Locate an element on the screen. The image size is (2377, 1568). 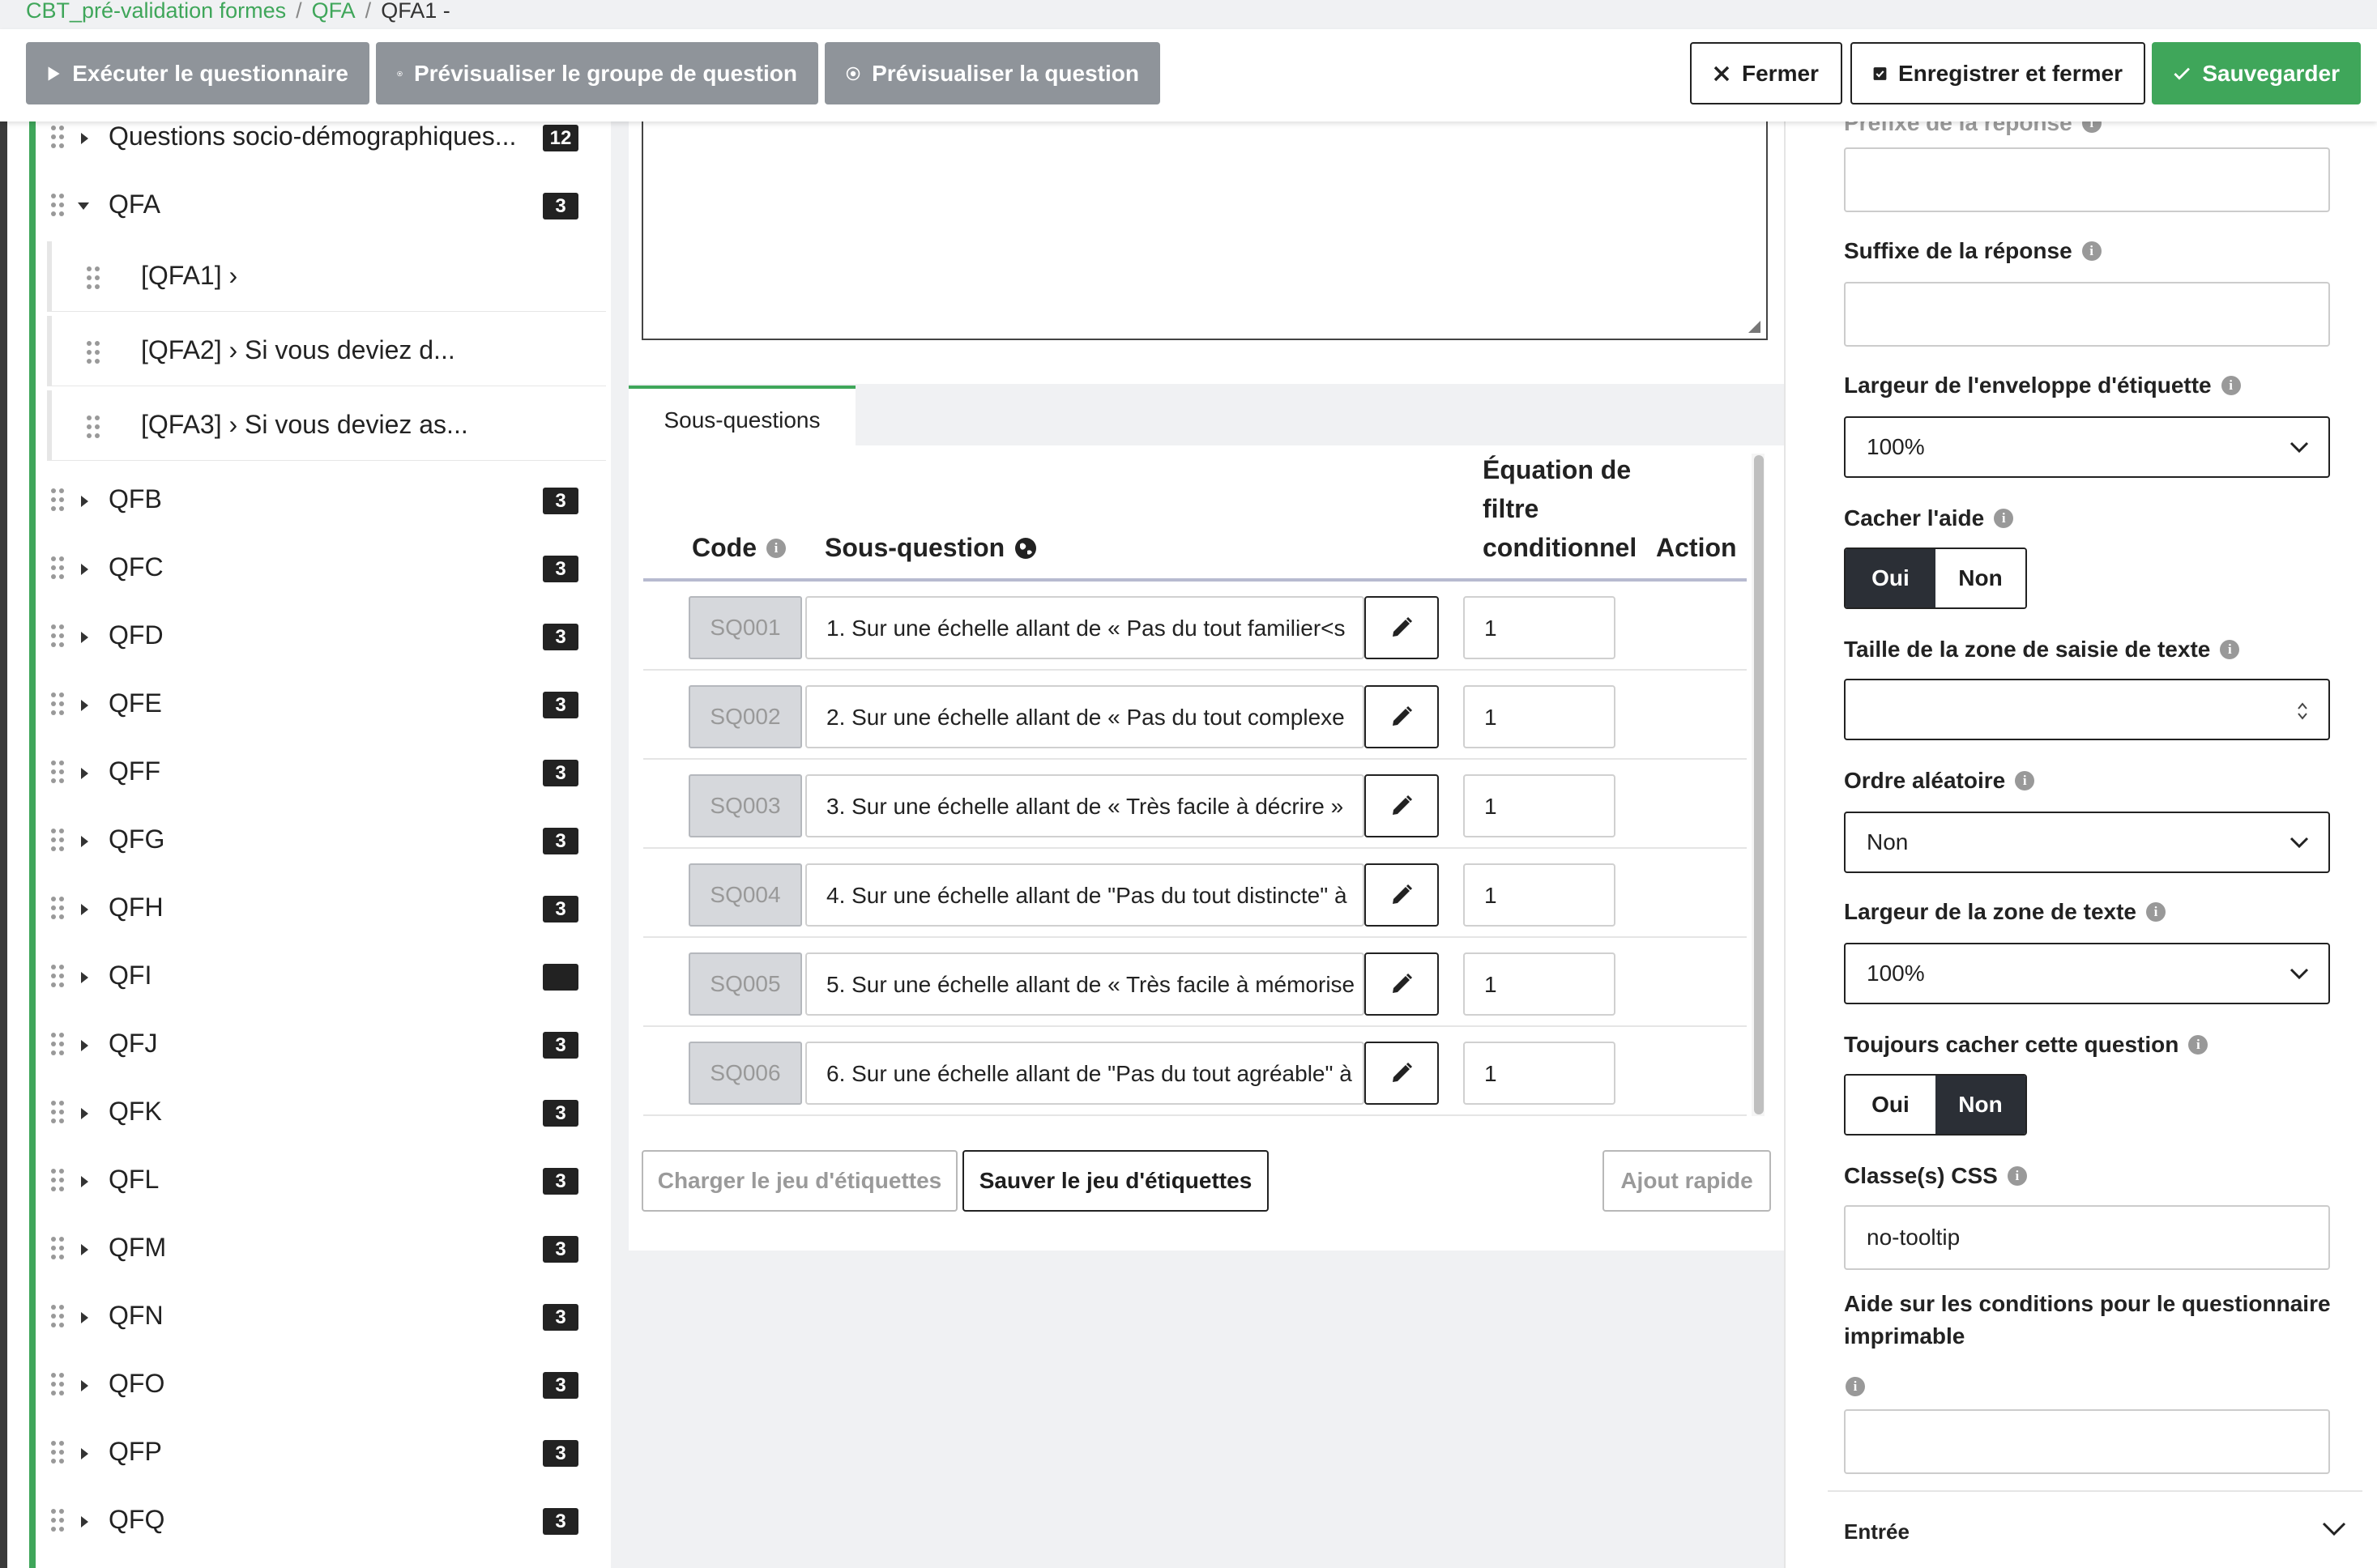
subquestion-code-input: SQ003 is located at coordinates (745, 805).